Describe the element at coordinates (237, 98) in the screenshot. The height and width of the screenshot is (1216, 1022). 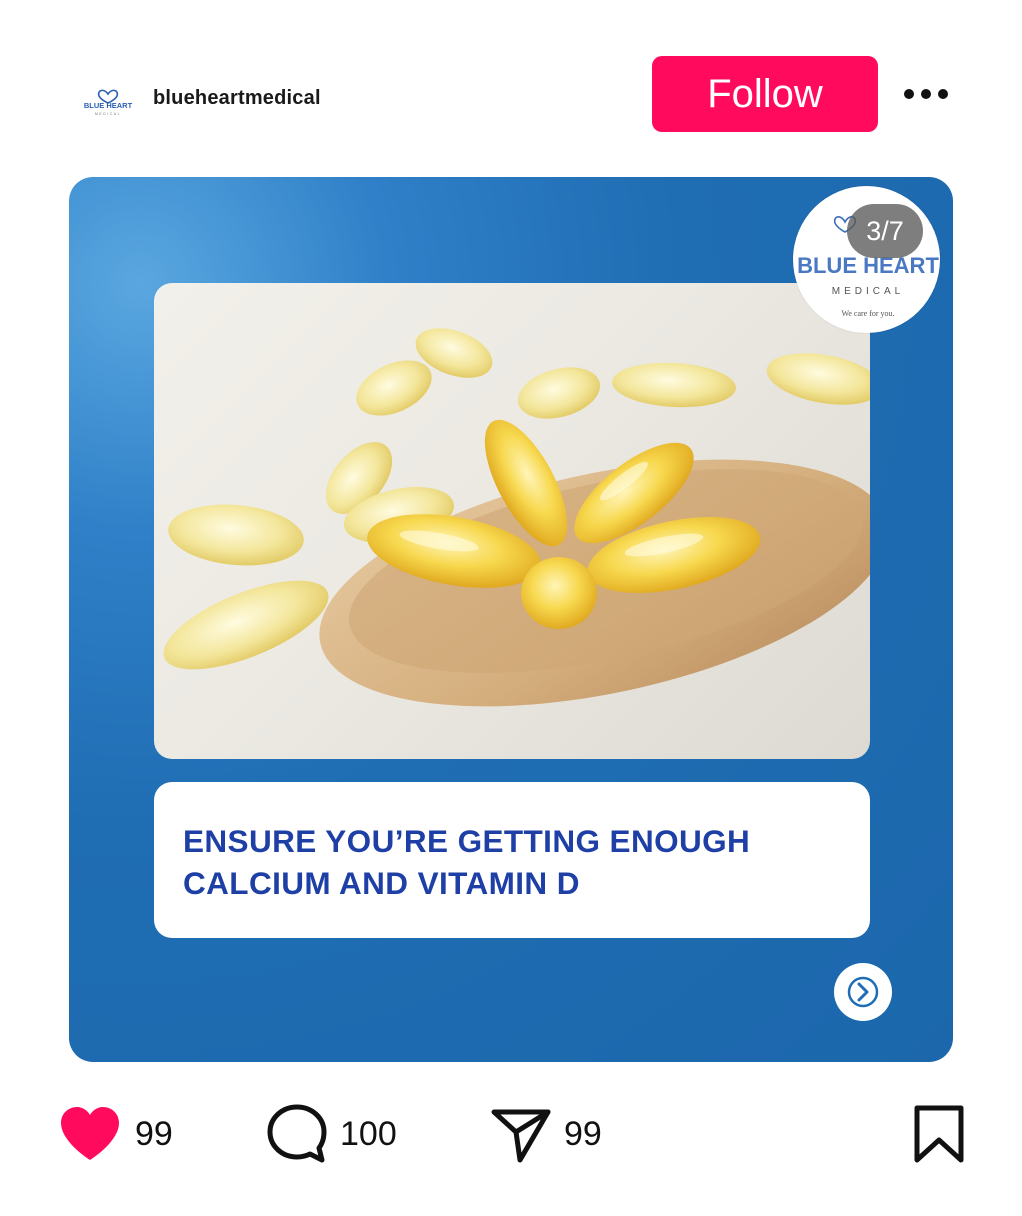
I see `username: blueheartmedical` at that location.